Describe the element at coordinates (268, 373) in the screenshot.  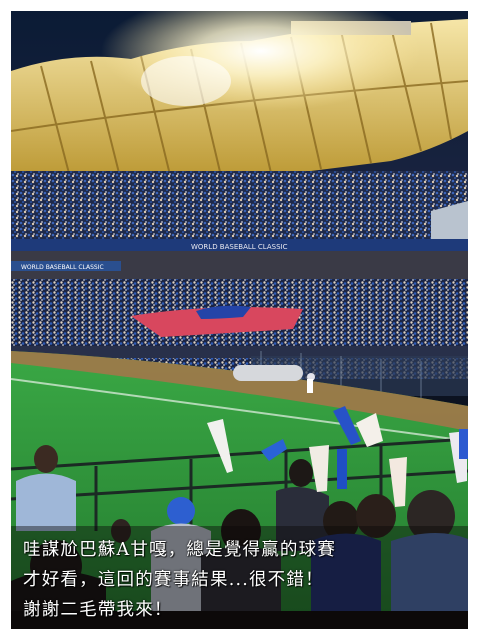
I see `tarp-roll` at that location.